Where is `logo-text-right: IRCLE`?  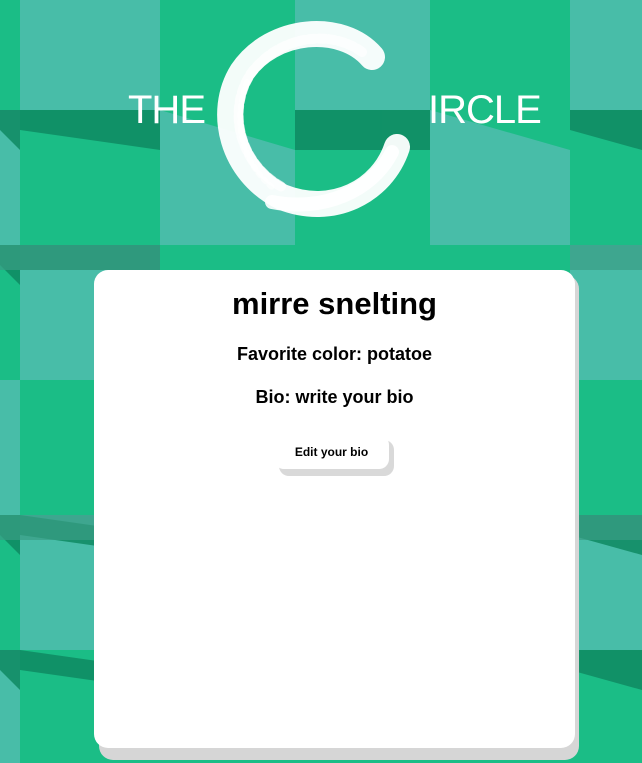
logo-text-right: IRCLE is located at coordinates (485, 110).